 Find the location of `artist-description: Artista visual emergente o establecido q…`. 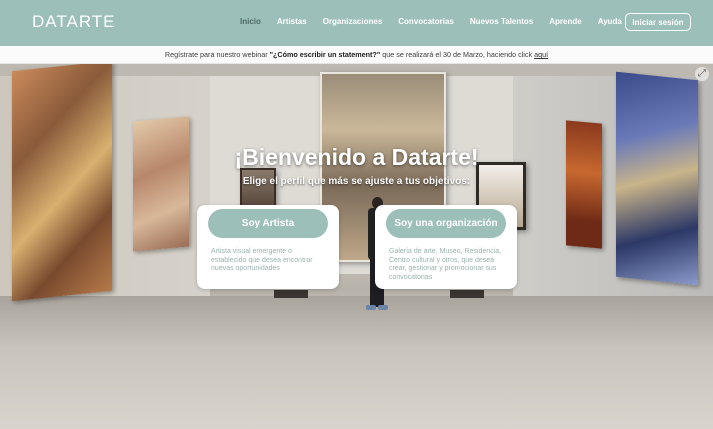

artist-description: Artista visual emergente o establecido q… is located at coordinates (262, 260).